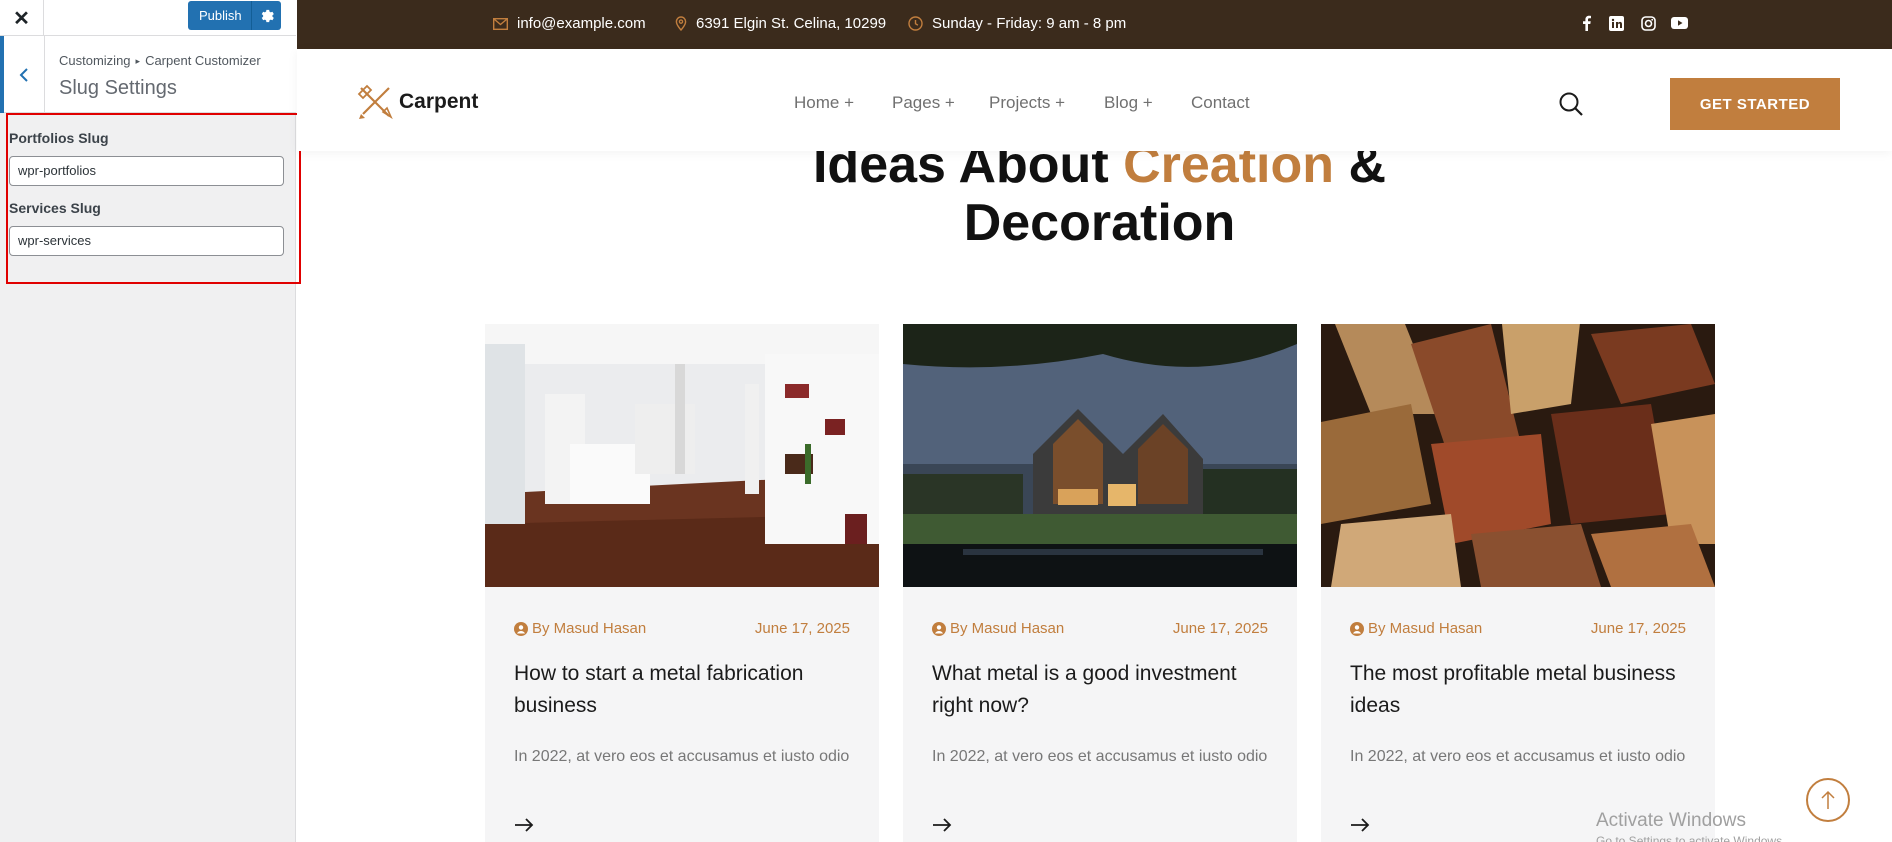  I want to click on kitchen-image, so click(682, 455).